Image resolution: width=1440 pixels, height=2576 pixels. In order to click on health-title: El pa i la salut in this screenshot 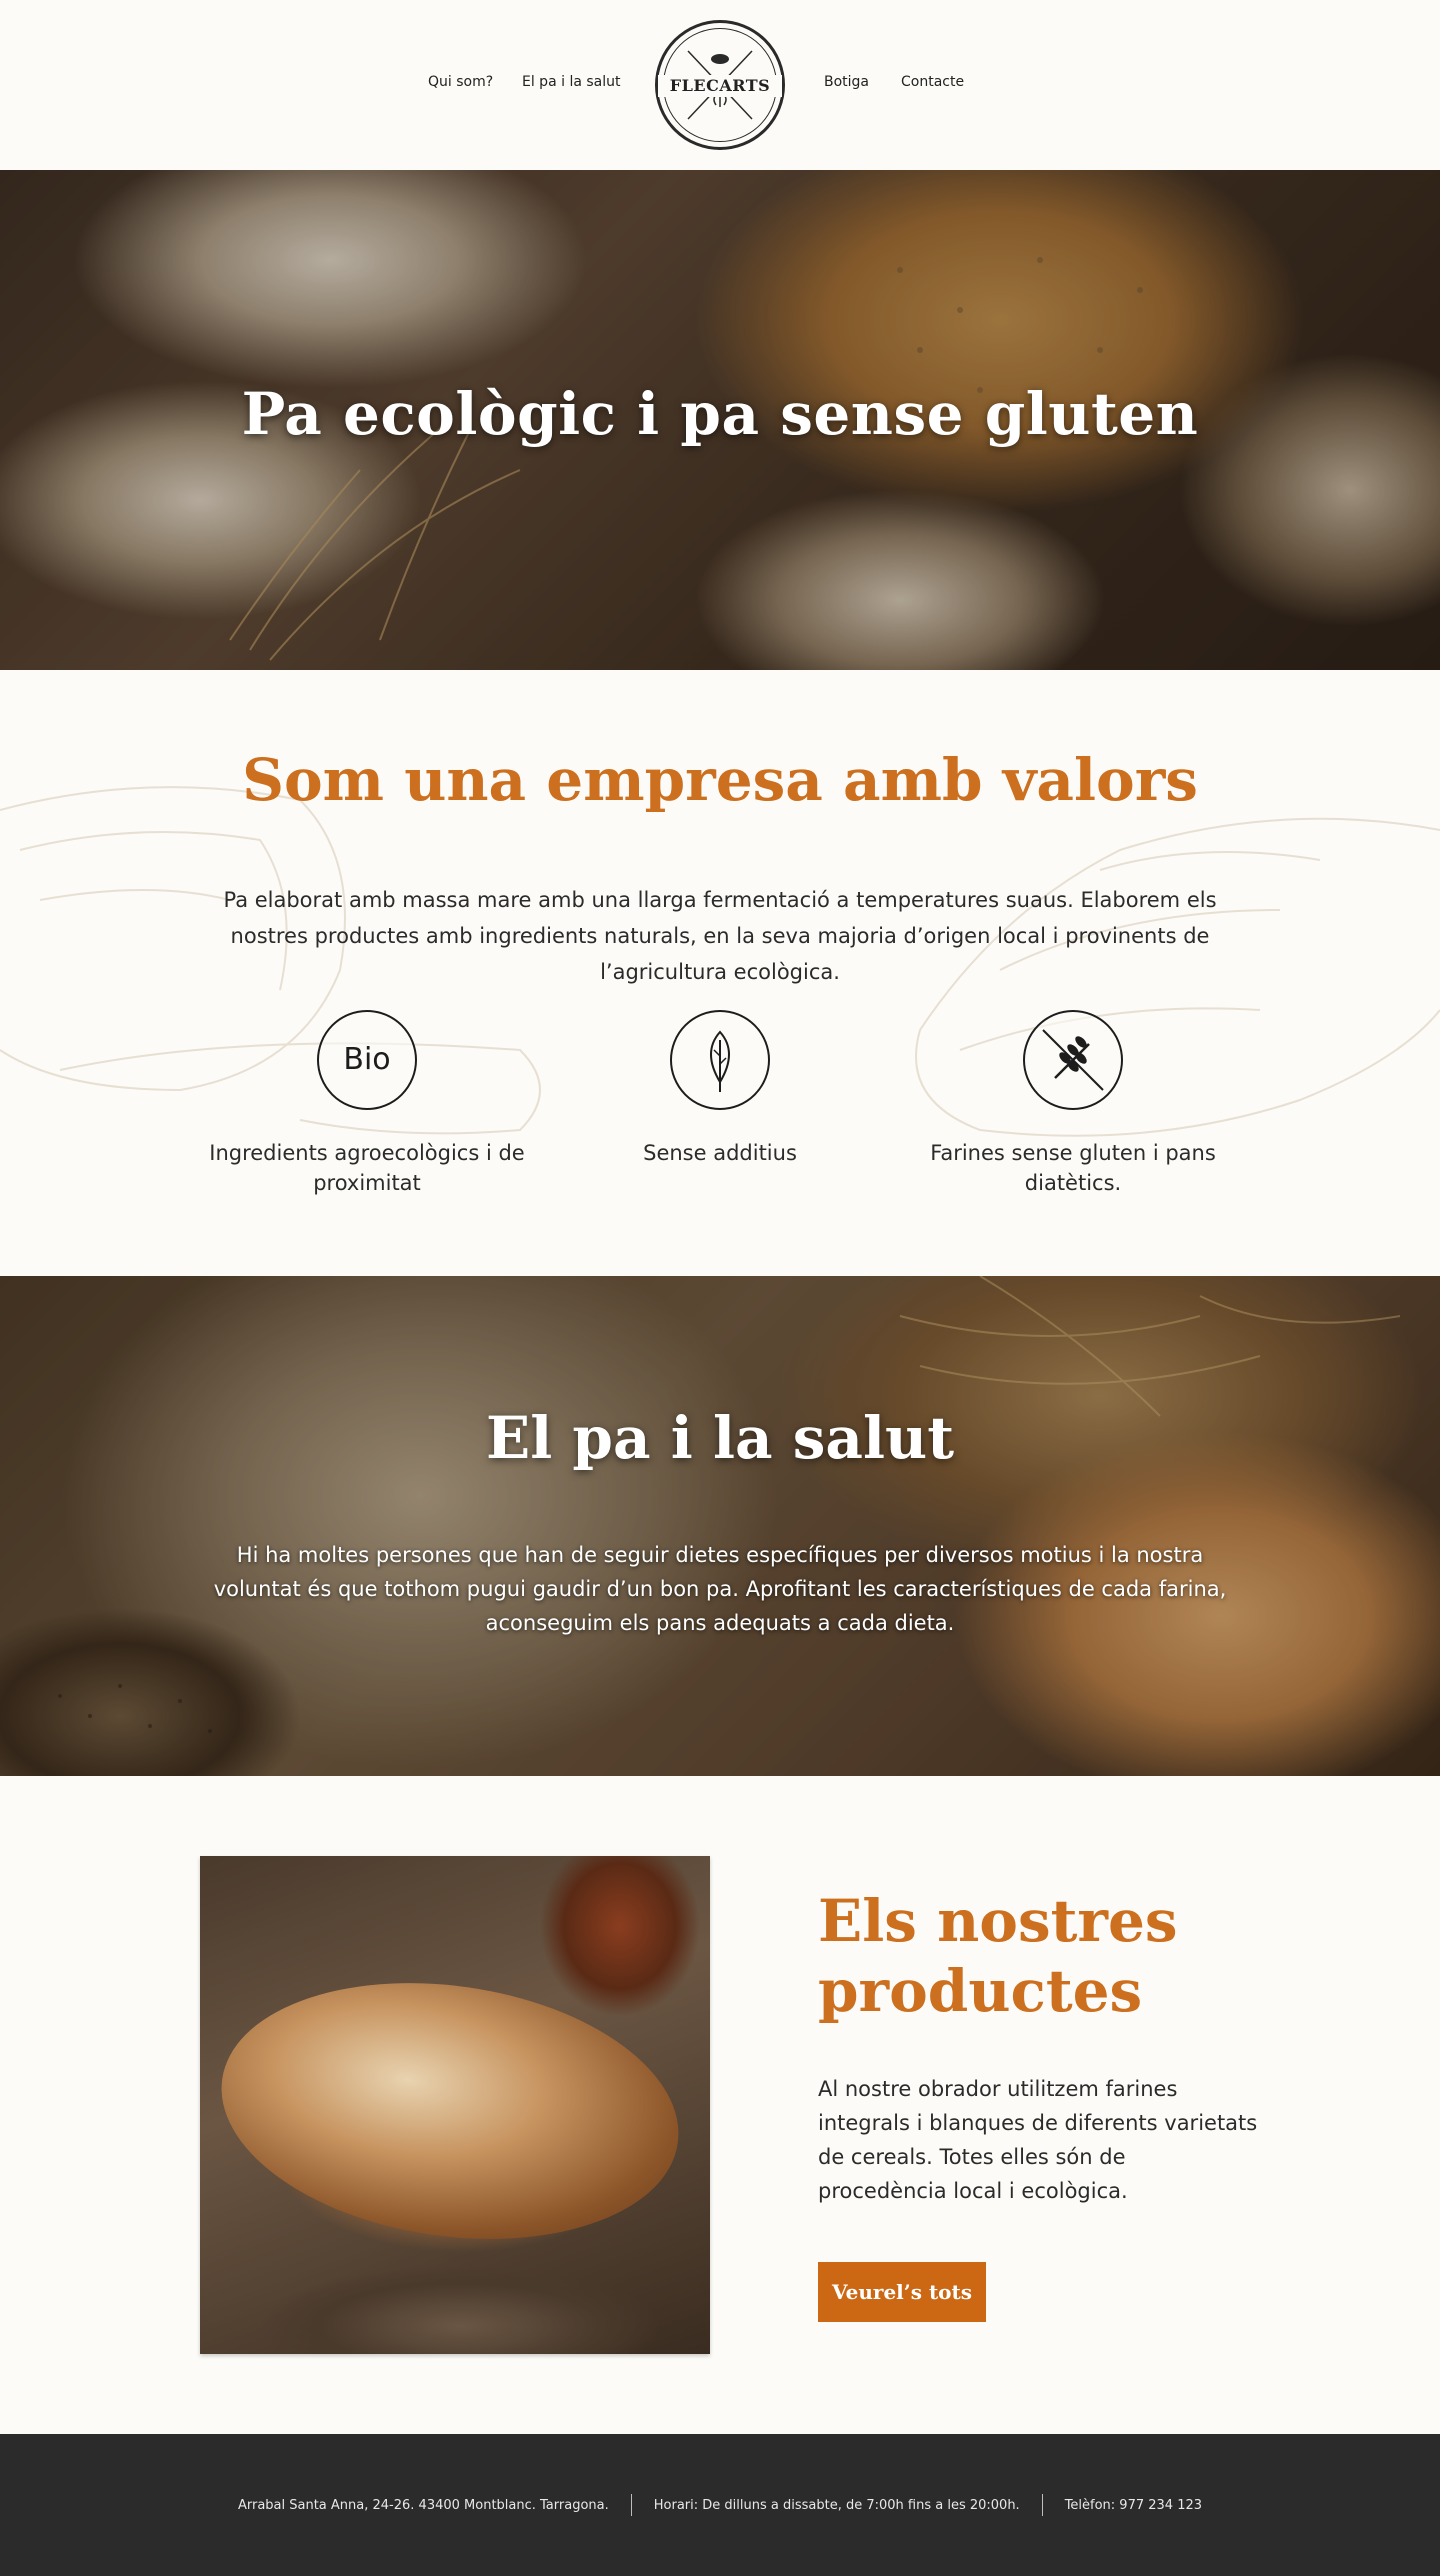, I will do `click(720, 1438)`.